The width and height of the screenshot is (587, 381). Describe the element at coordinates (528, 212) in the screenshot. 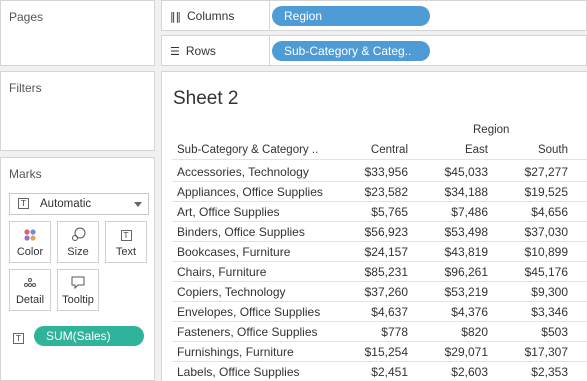

I see `value-cell-south: $4,656` at that location.